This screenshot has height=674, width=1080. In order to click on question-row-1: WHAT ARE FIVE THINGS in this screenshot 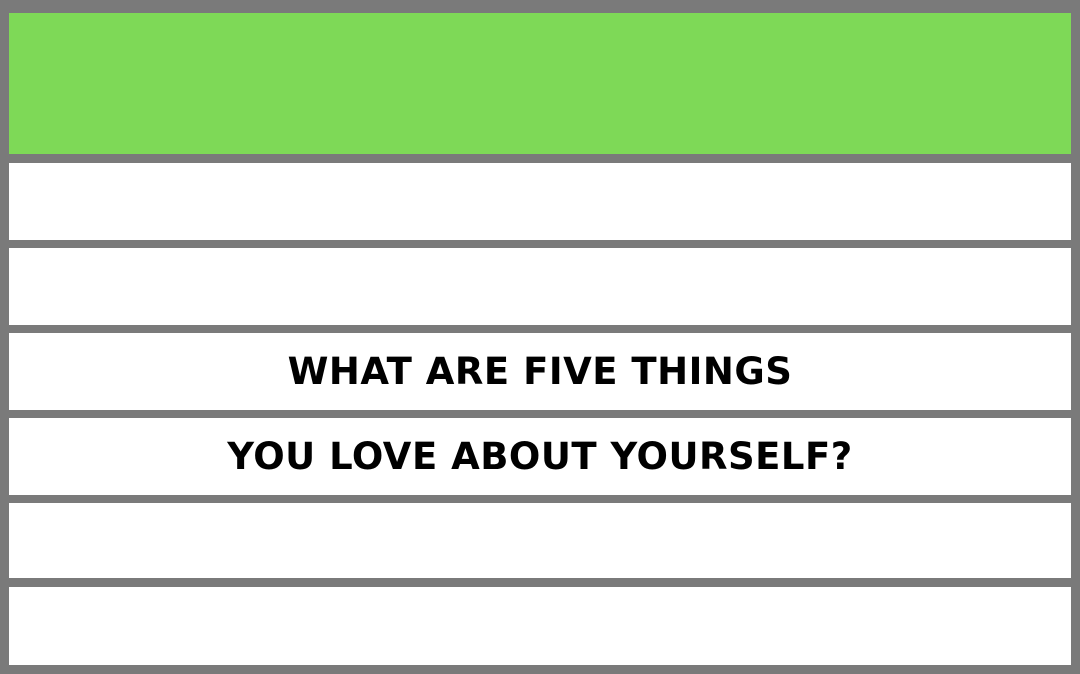, I will do `click(540, 371)`.